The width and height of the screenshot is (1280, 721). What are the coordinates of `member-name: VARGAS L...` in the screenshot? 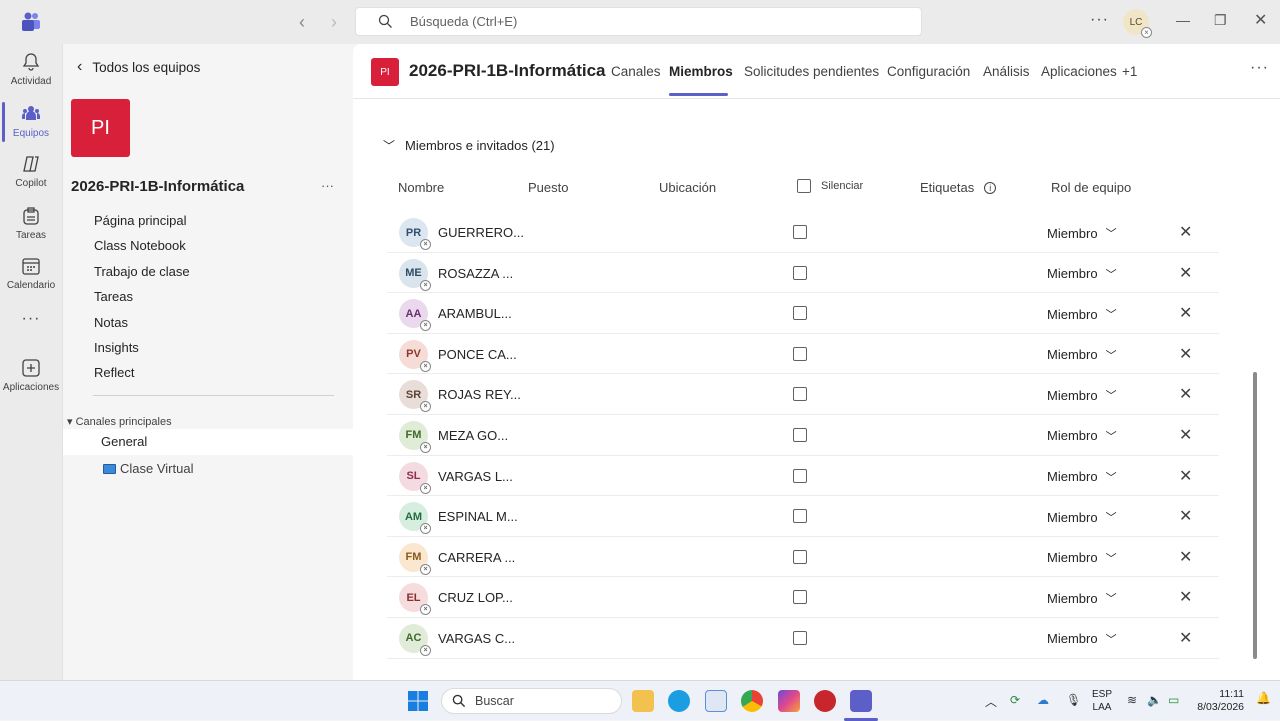 It's located at (475, 476).